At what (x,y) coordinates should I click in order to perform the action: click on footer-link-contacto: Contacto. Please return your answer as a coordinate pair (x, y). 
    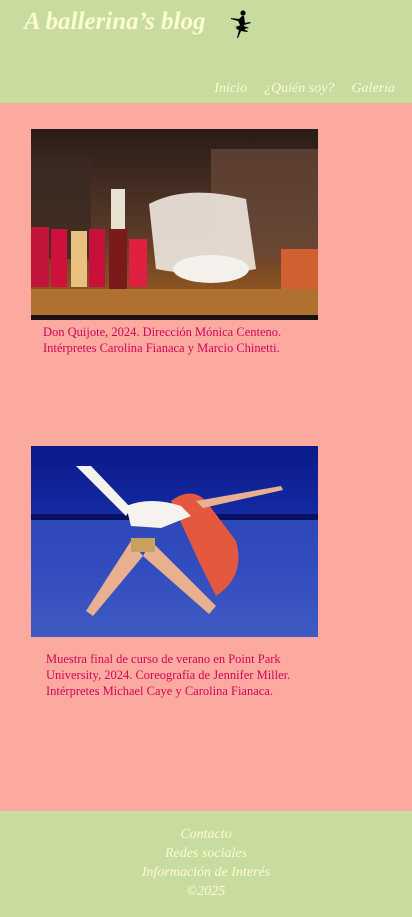
    Looking at the image, I should click on (206, 834).